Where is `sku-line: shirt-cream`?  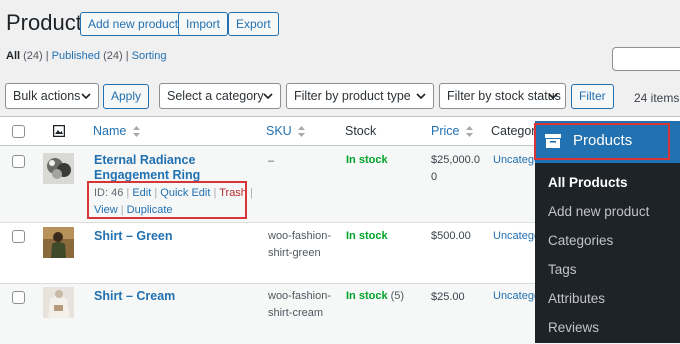 sku-line: shirt-cream is located at coordinates (296, 313).